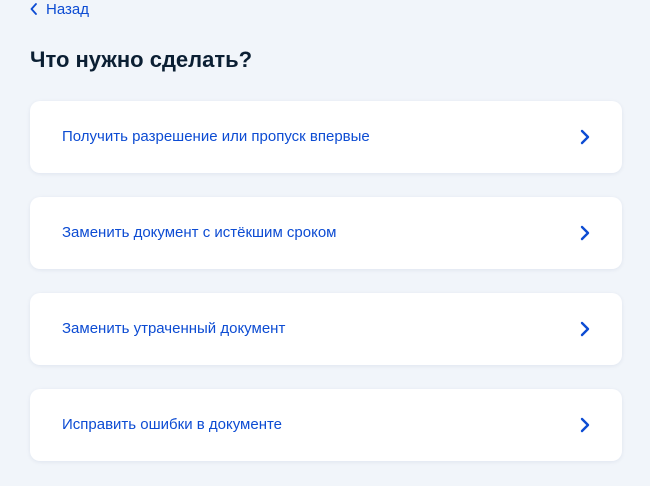  I want to click on option-replace-lost: Заменить утраченный документ, so click(326, 329).